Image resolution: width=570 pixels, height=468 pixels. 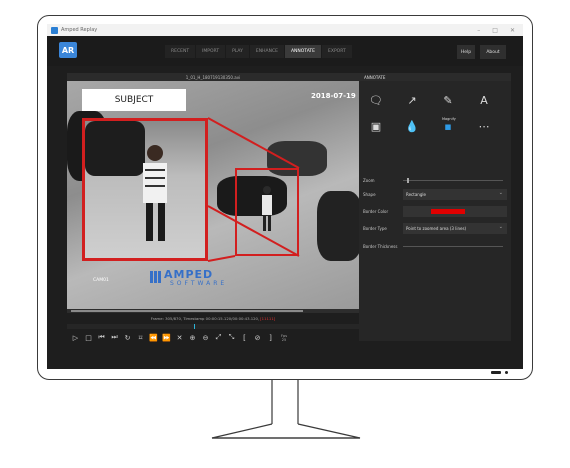 I want to click on actual-size-icon: ⤡, so click(x=231, y=337).